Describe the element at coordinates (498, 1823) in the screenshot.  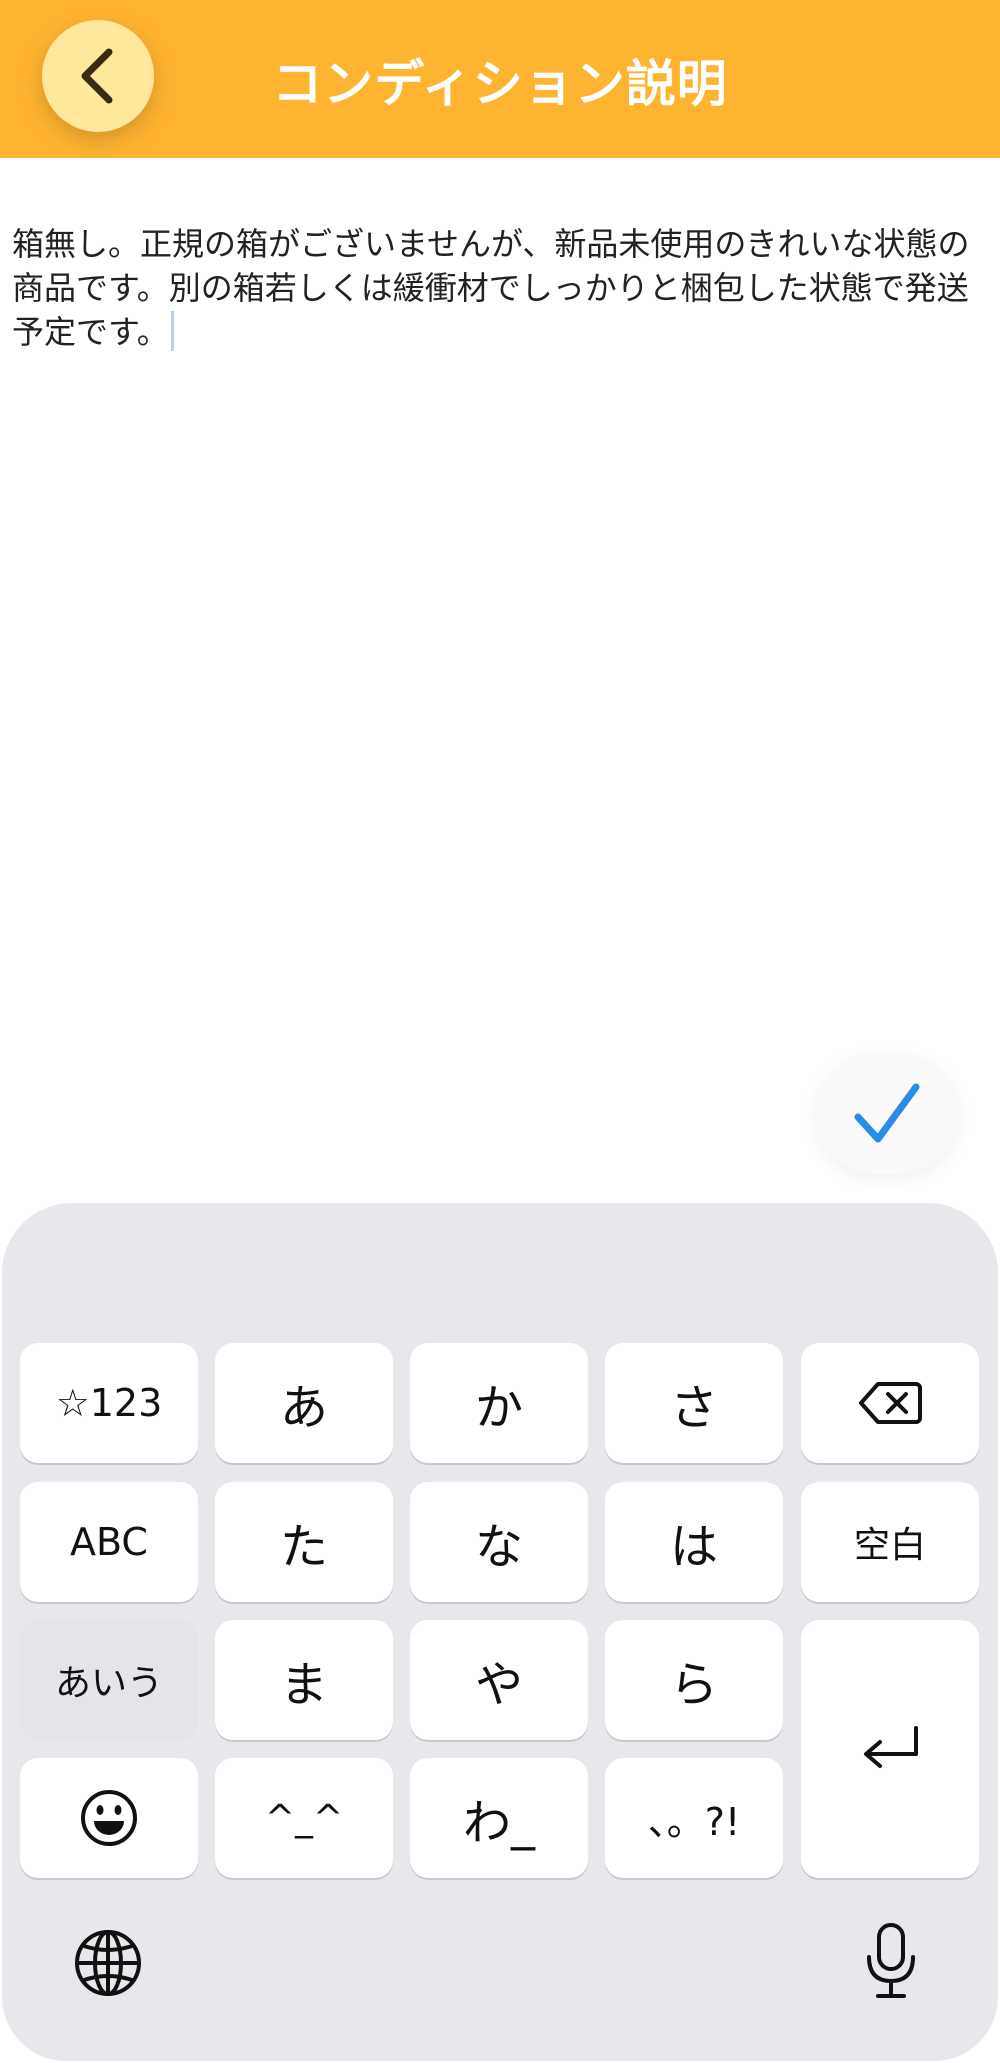
I see `key-wa-label: わ_` at that location.